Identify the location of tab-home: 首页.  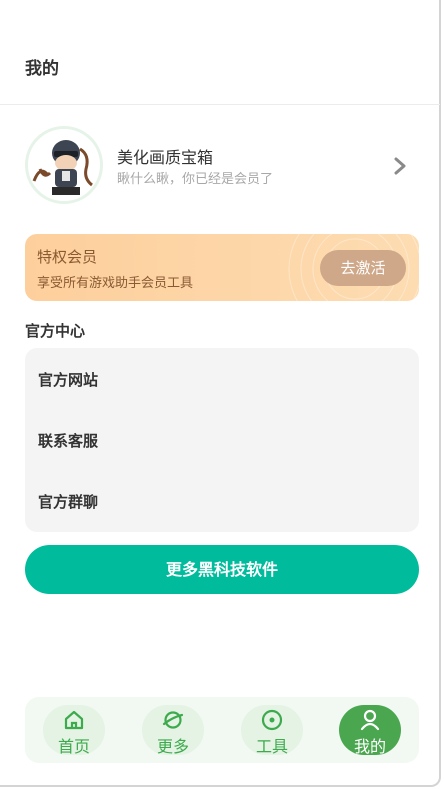
(74, 730).